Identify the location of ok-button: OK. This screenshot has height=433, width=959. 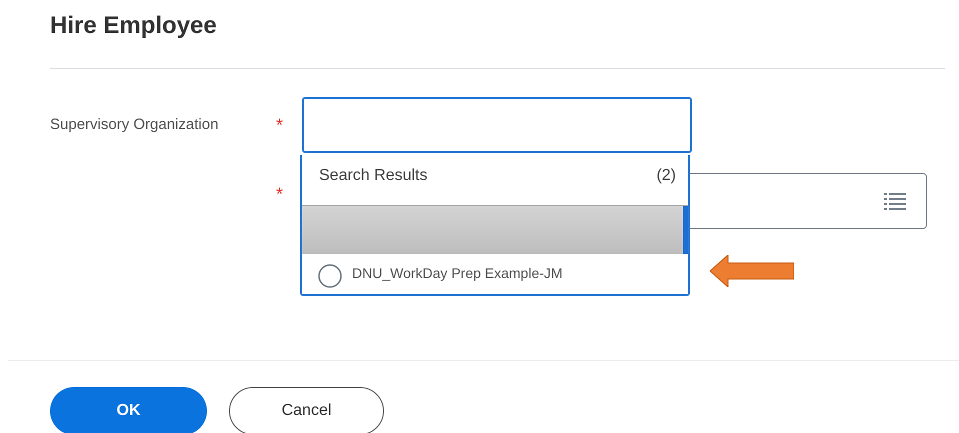
(128, 410).